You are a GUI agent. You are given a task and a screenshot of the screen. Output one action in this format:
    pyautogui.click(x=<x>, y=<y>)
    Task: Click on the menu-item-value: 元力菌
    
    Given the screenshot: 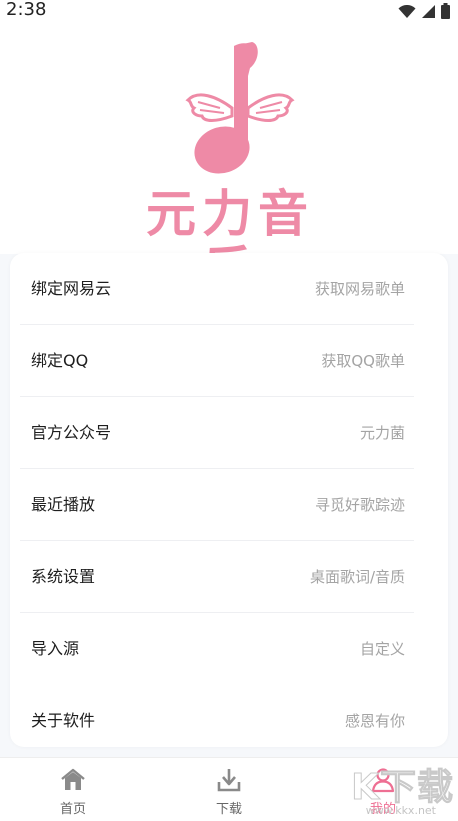 What is the action you would take?
    pyautogui.click(x=382, y=433)
    